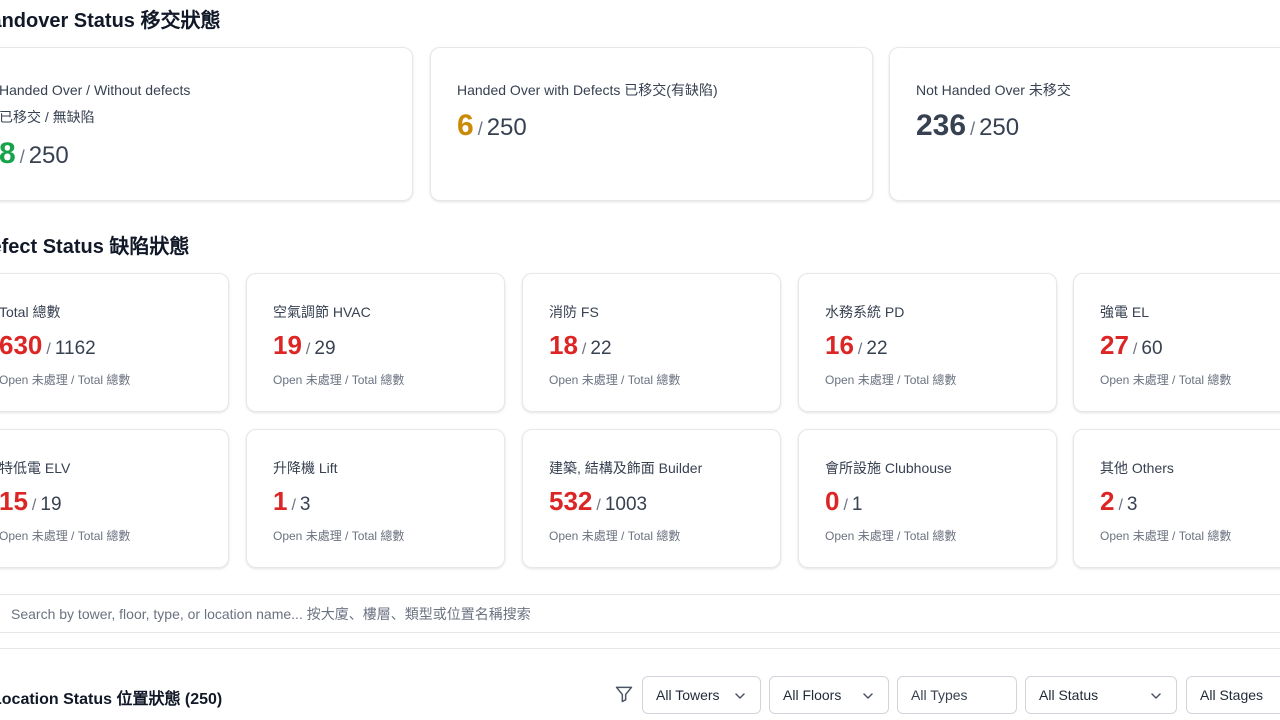  What do you see at coordinates (812, 695) in the screenshot?
I see `floor-filter-value: All Floors` at bounding box center [812, 695].